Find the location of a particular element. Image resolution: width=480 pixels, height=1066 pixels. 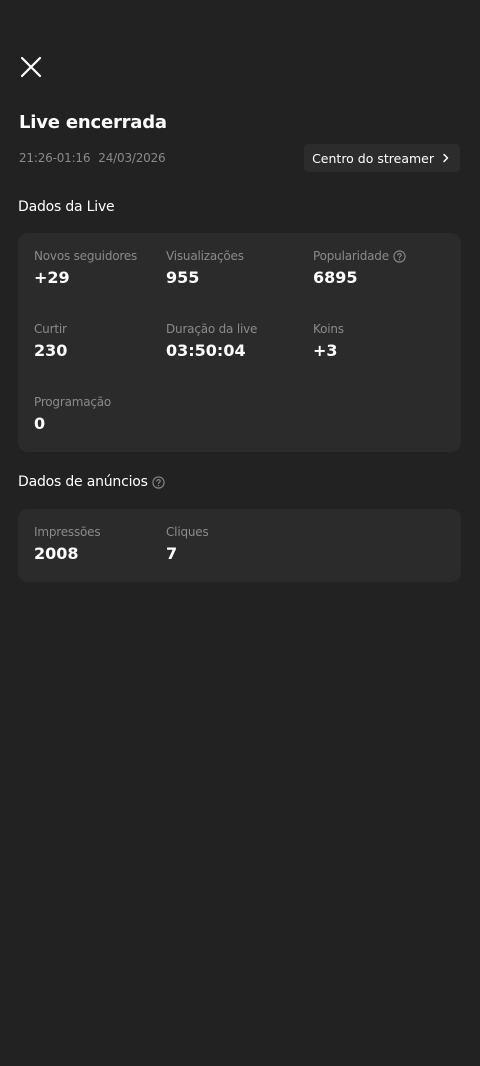

live-date: 24/03/2026 is located at coordinates (132, 158).